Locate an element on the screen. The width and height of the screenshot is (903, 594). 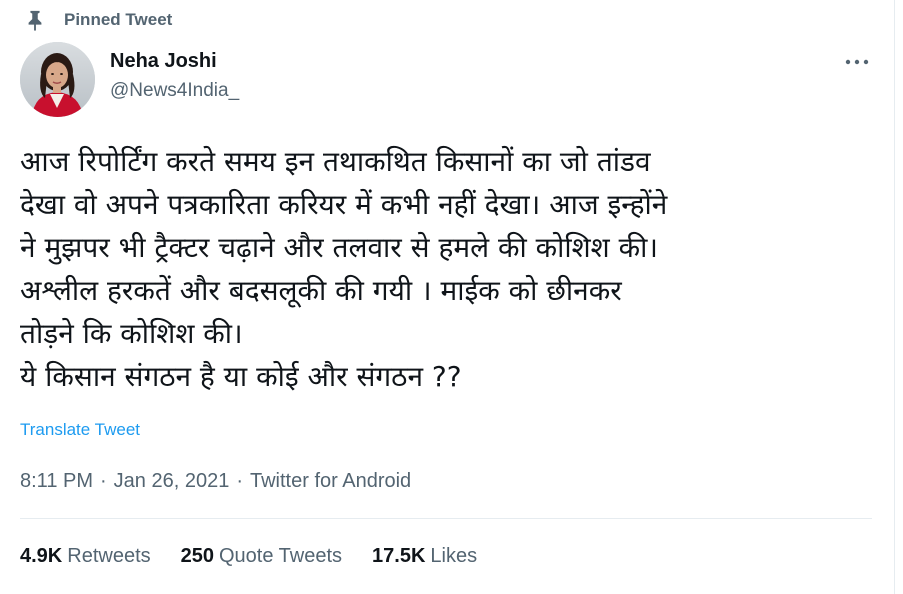
pinned-indicator: Pinned Tweet is located at coordinates (98, 20).